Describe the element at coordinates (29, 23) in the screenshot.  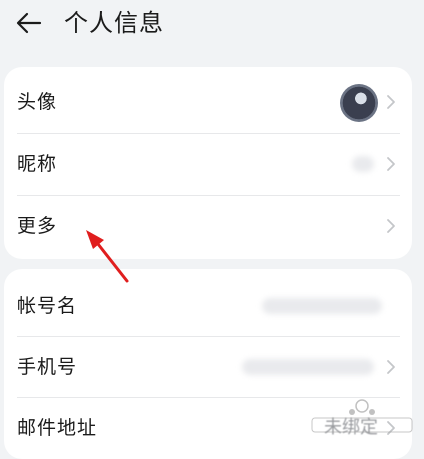
I see `back-arrow-icon` at that location.